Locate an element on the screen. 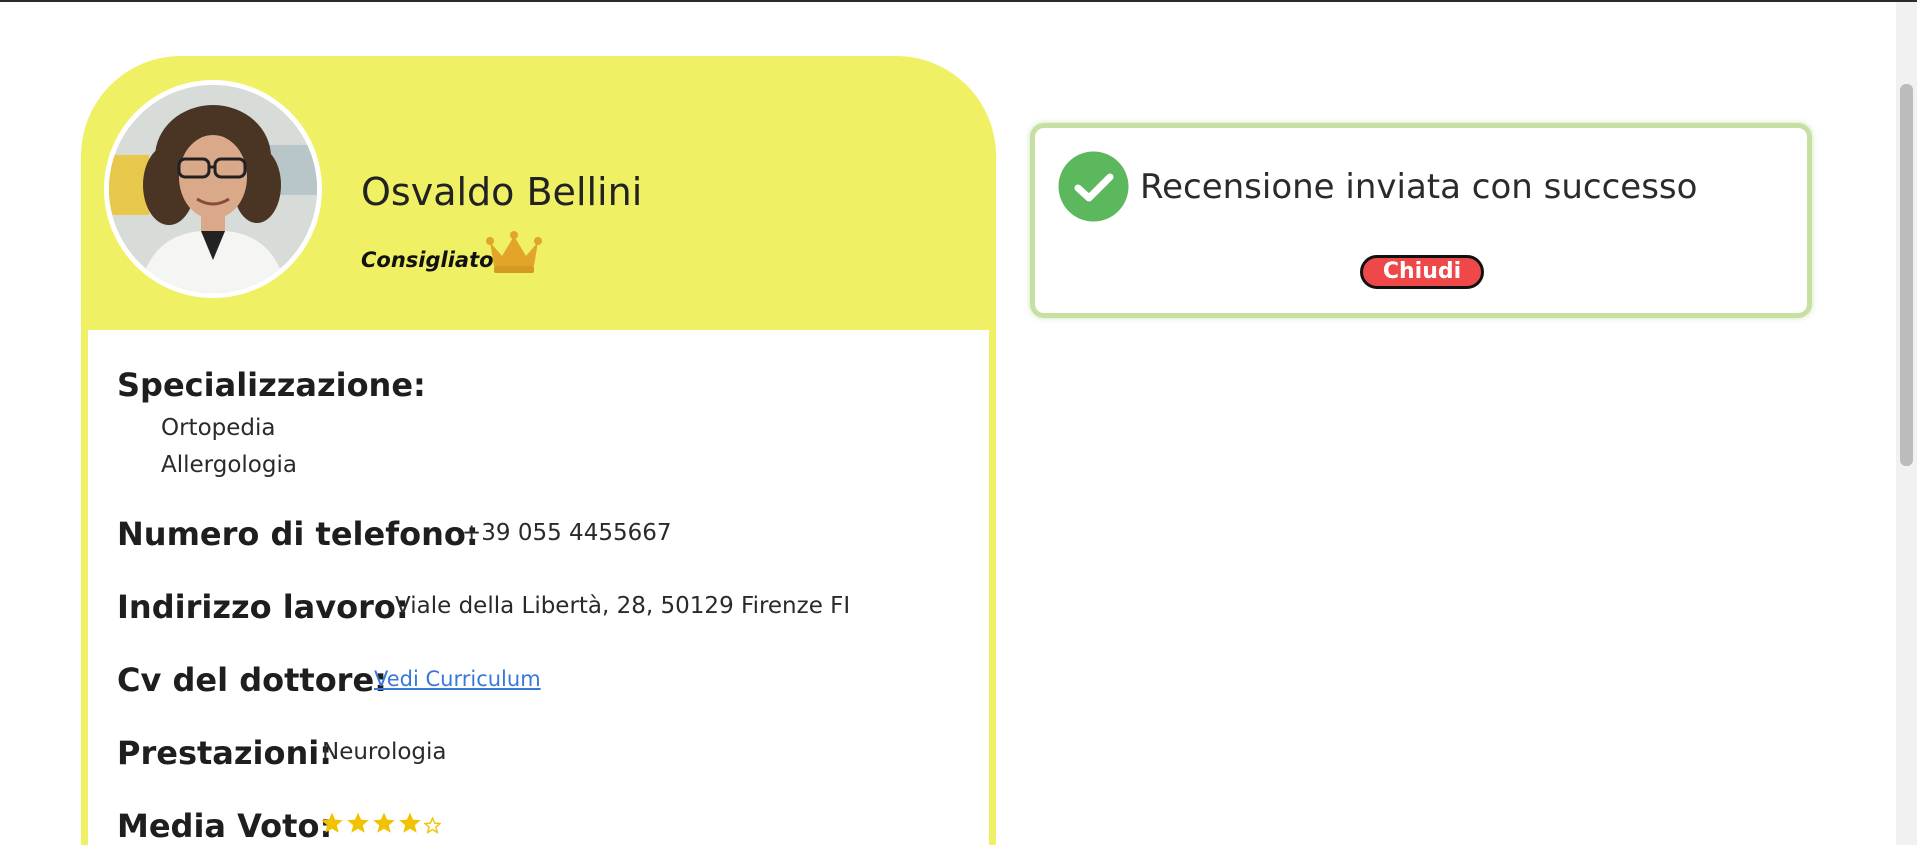  rating-stars is located at coordinates (380, 823).